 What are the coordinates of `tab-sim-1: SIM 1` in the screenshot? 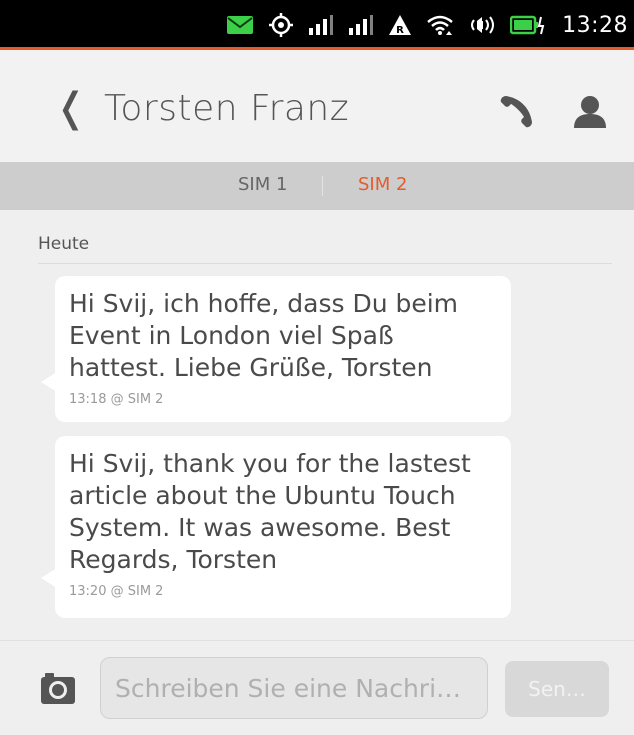 It's located at (262, 184).